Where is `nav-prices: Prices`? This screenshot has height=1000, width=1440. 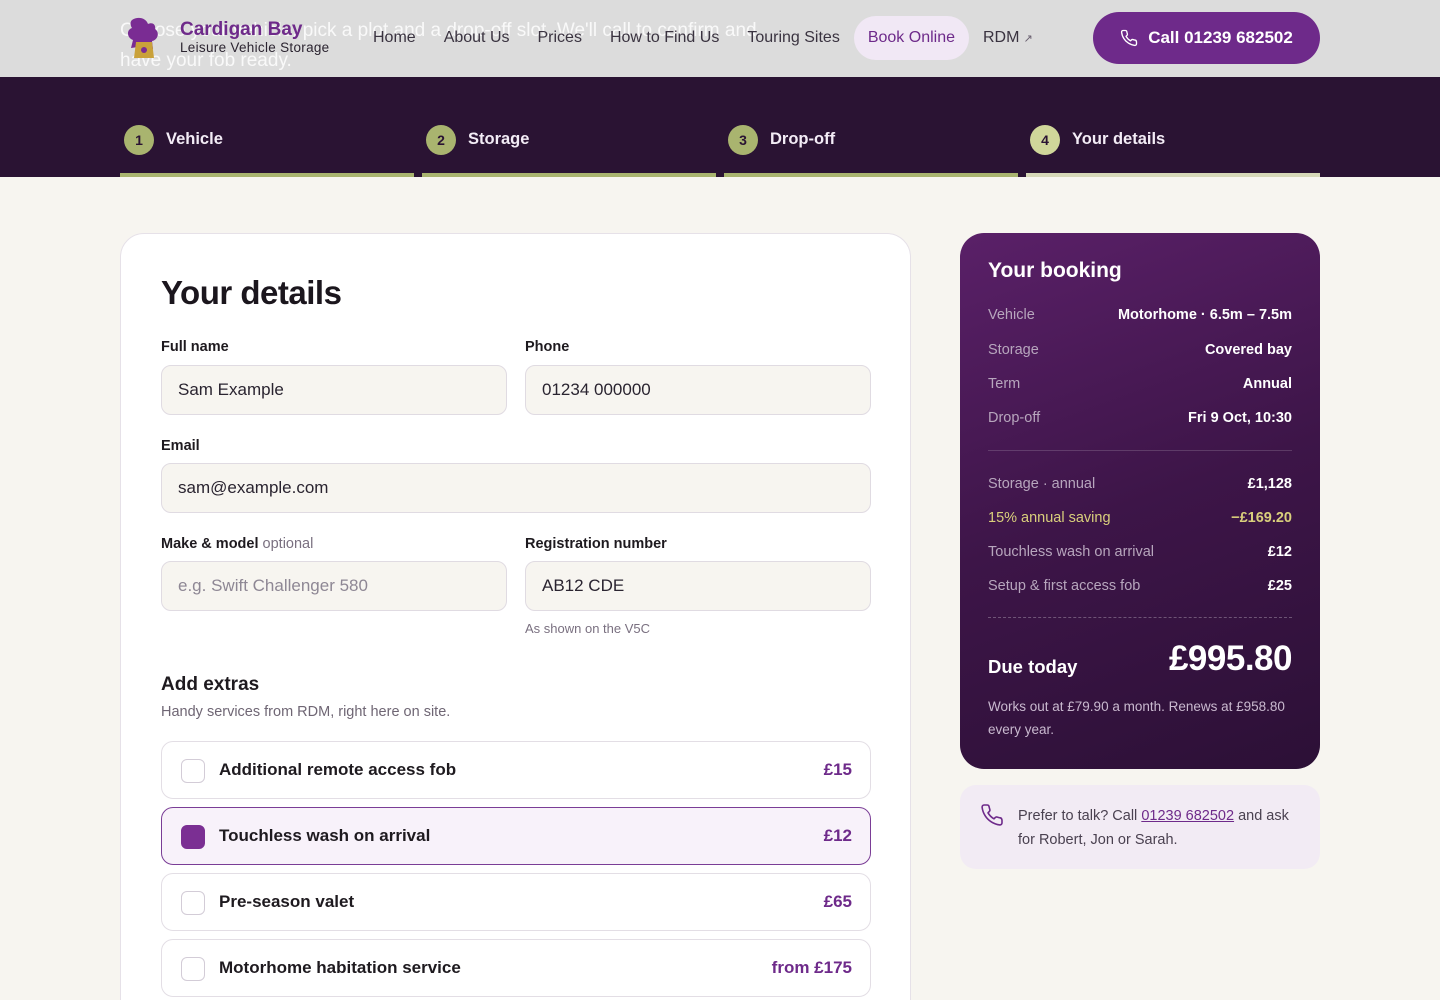
nav-prices: Prices is located at coordinates (560, 38).